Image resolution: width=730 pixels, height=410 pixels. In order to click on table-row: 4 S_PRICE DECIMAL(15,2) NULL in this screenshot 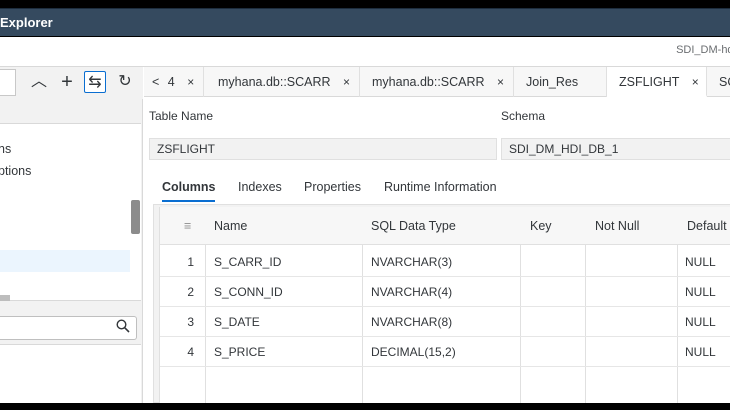, I will do `click(445, 352)`.